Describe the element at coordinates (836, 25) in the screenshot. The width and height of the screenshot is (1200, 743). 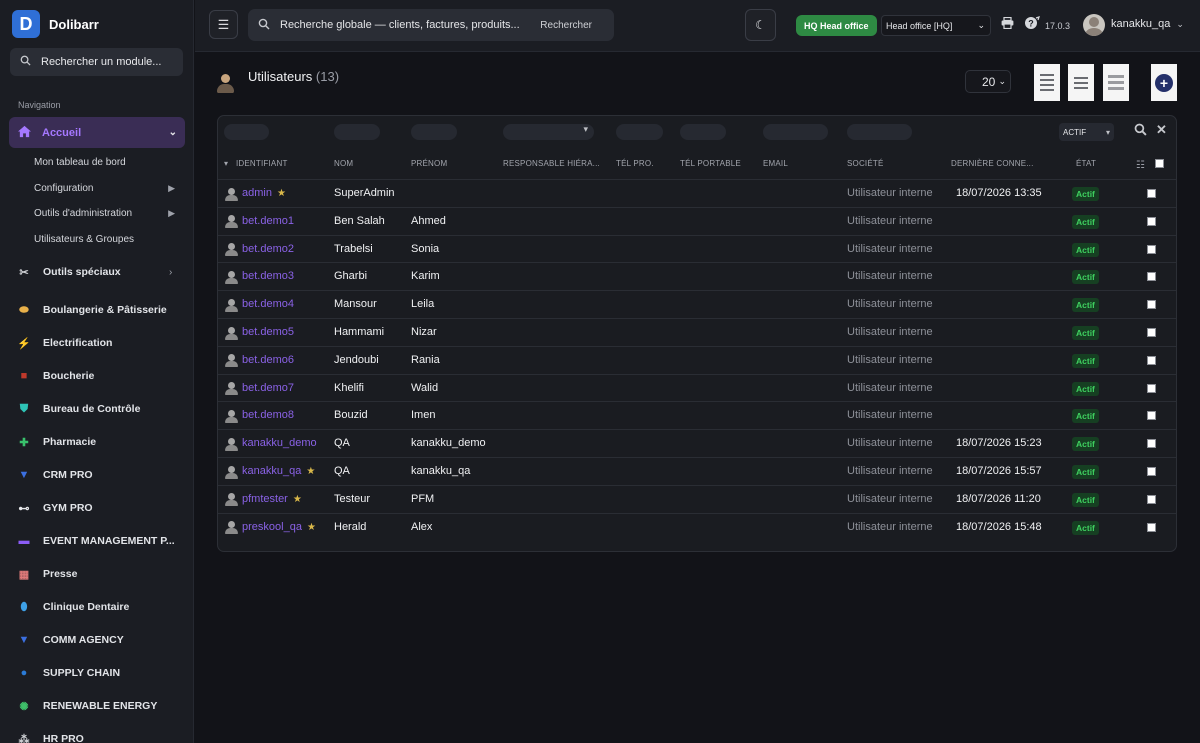
I see `entity-badge: HQ Head office` at that location.